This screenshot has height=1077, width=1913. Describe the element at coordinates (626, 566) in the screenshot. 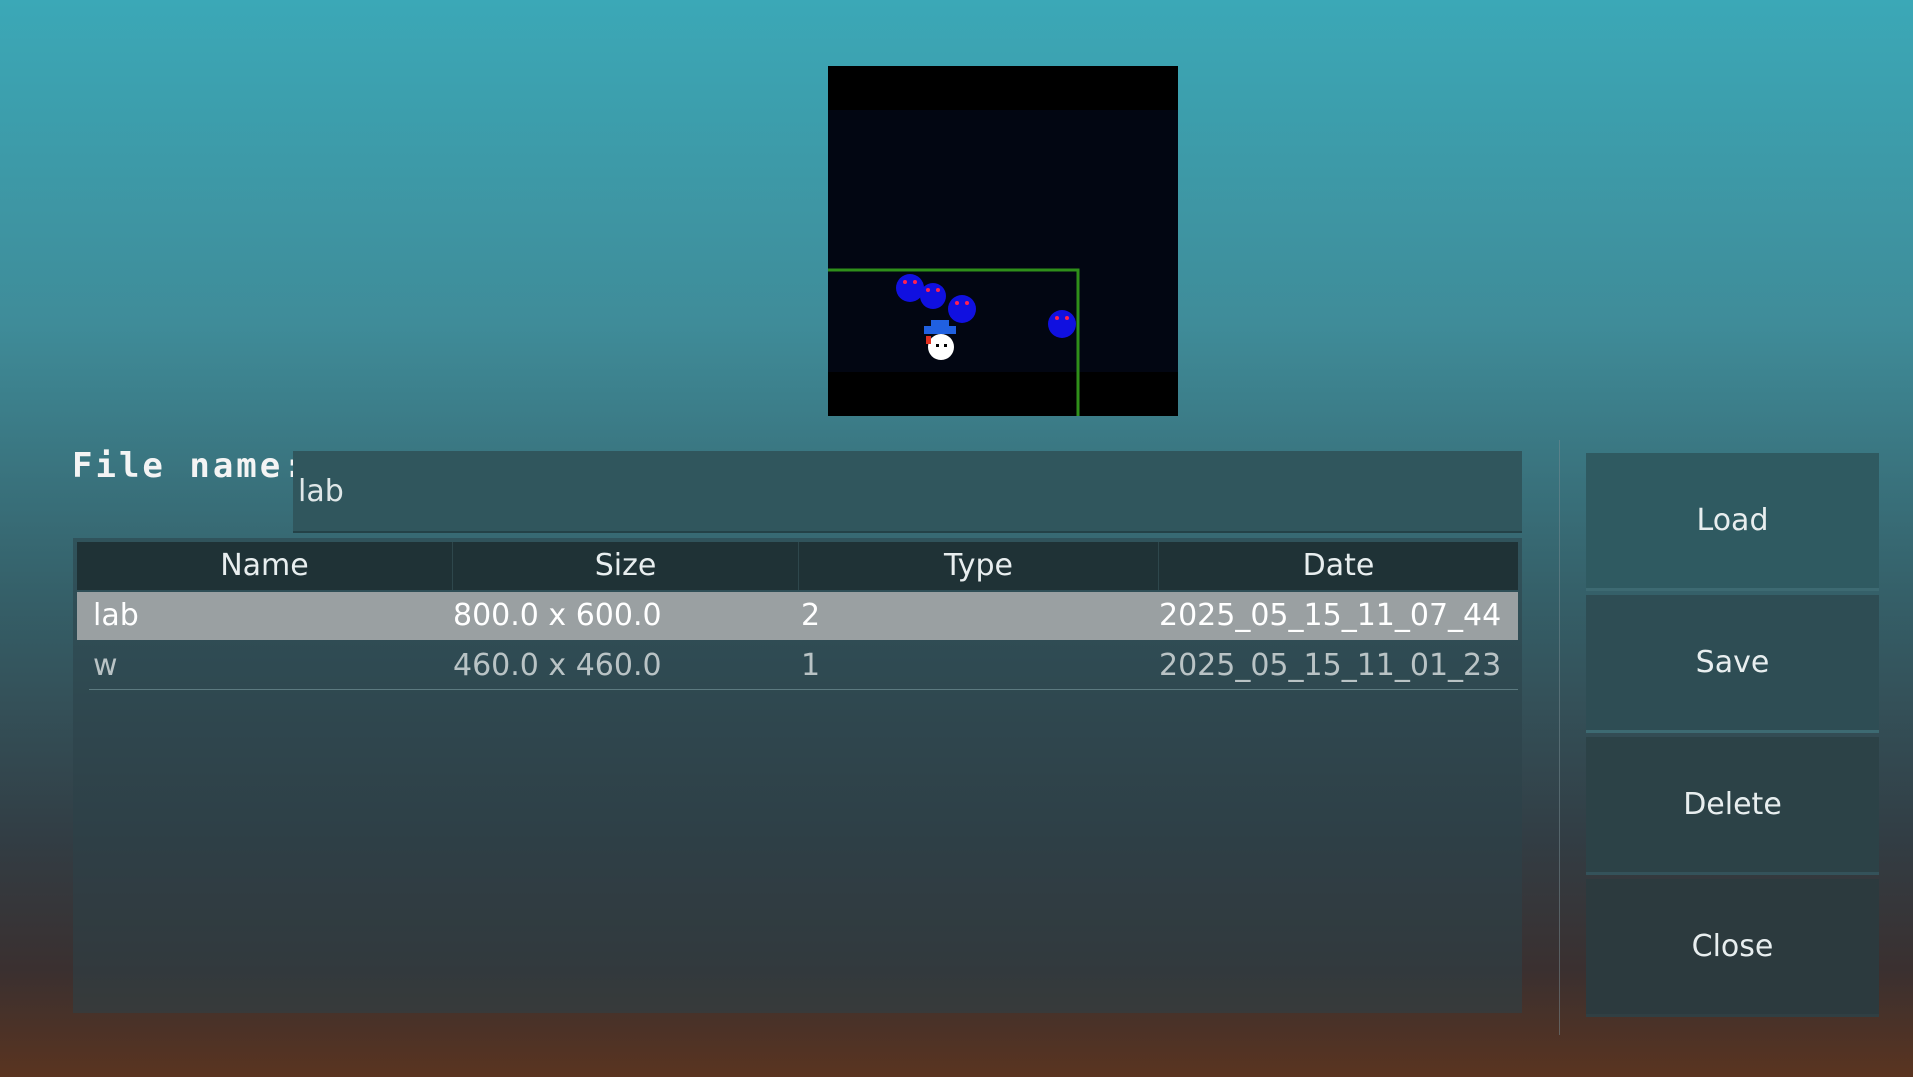

I see `column-header-size: Size` at that location.